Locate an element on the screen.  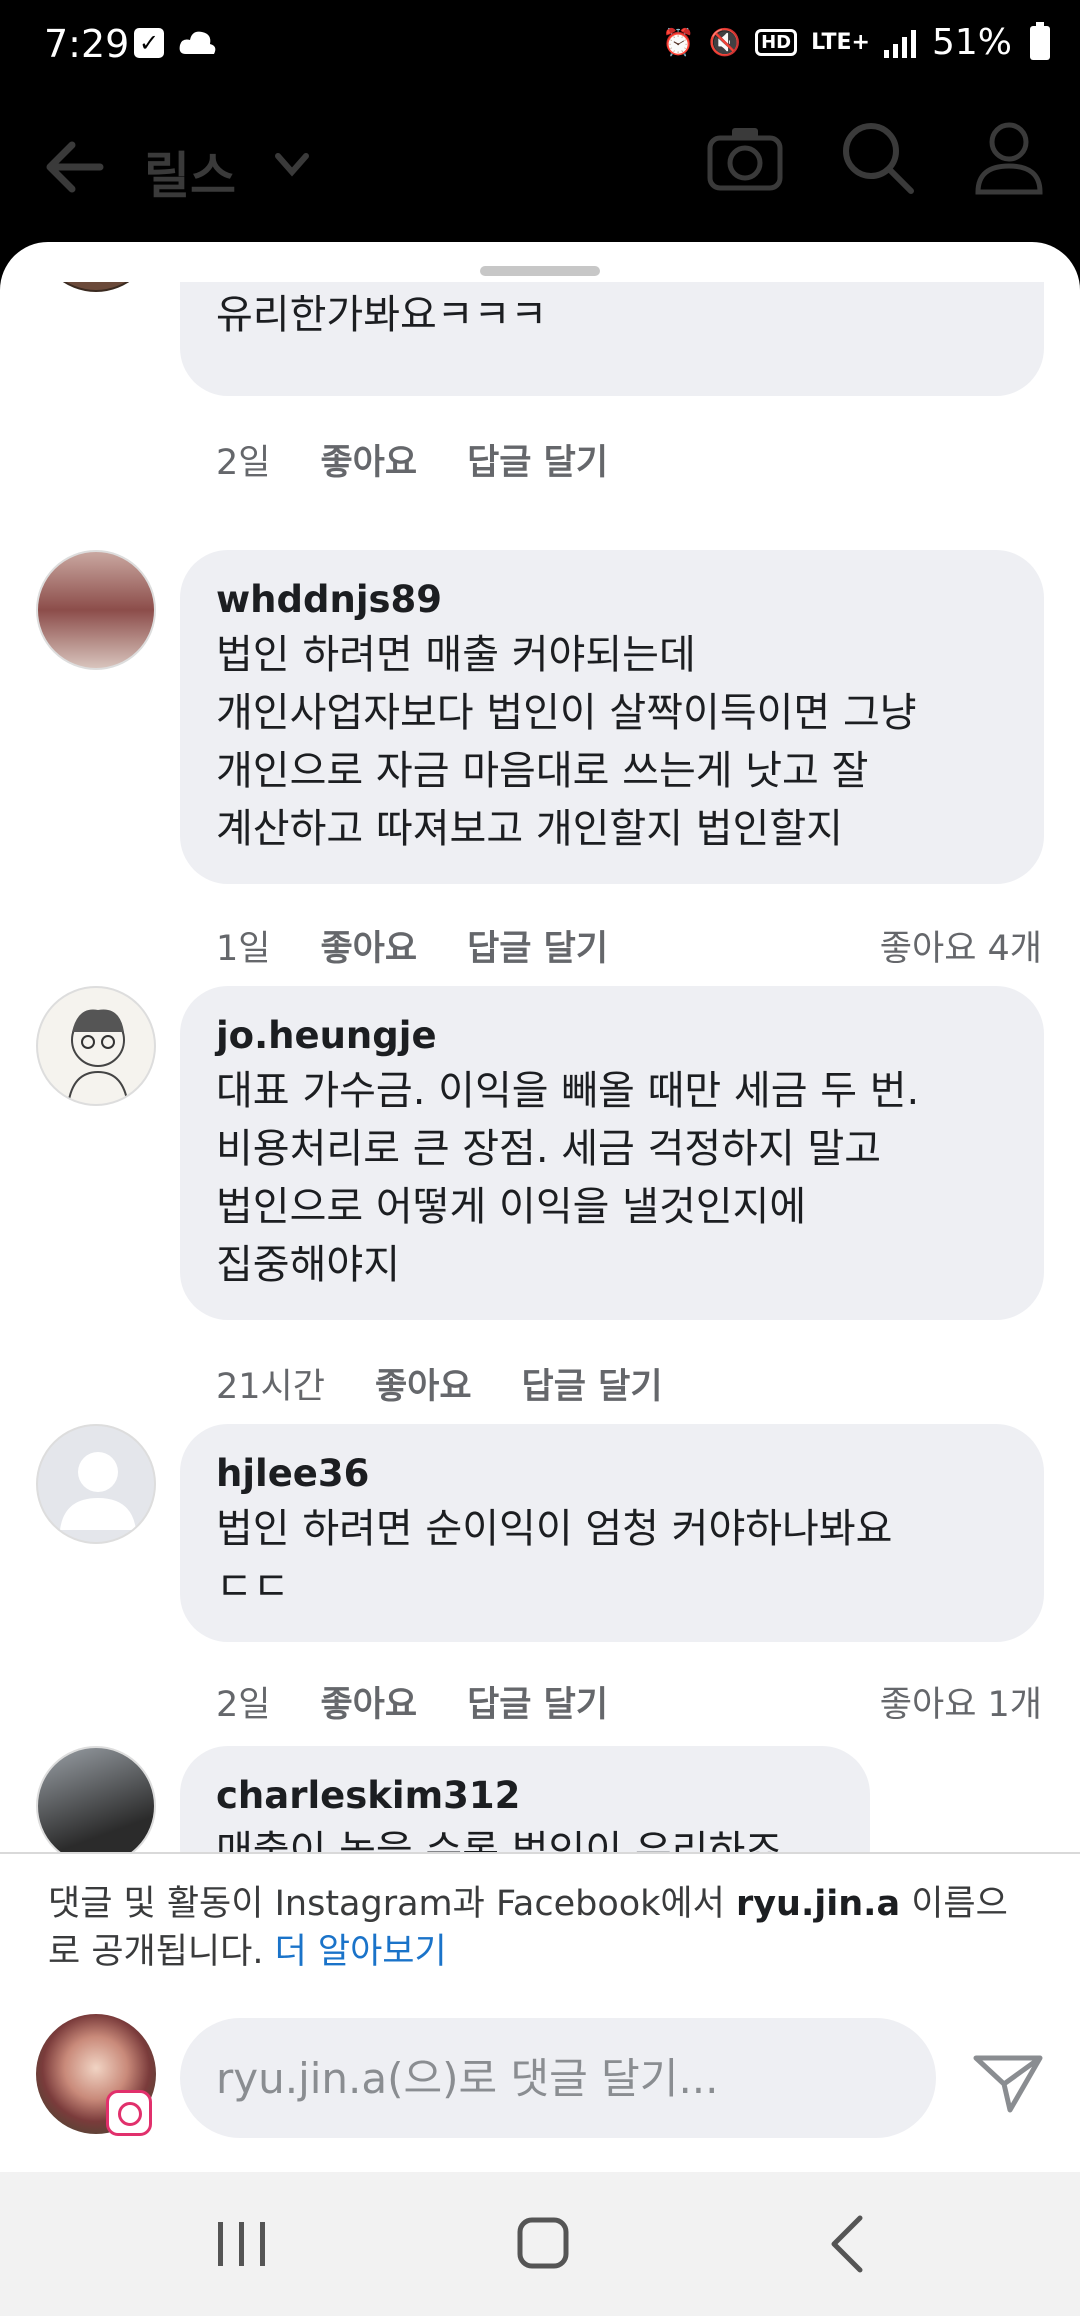
hd-icon: HD is located at coordinates (776, 42).